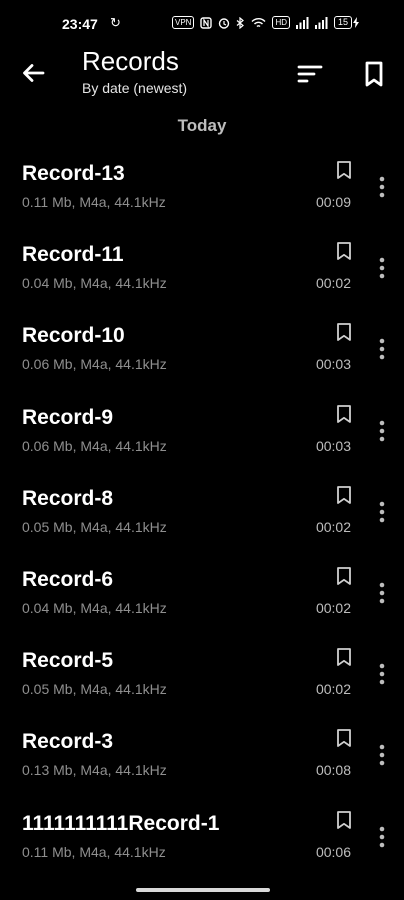 The image size is (404, 900). Describe the element at coordinates (183, 22) in the screenshot. I see `vpn-icon: VPN` at that location.